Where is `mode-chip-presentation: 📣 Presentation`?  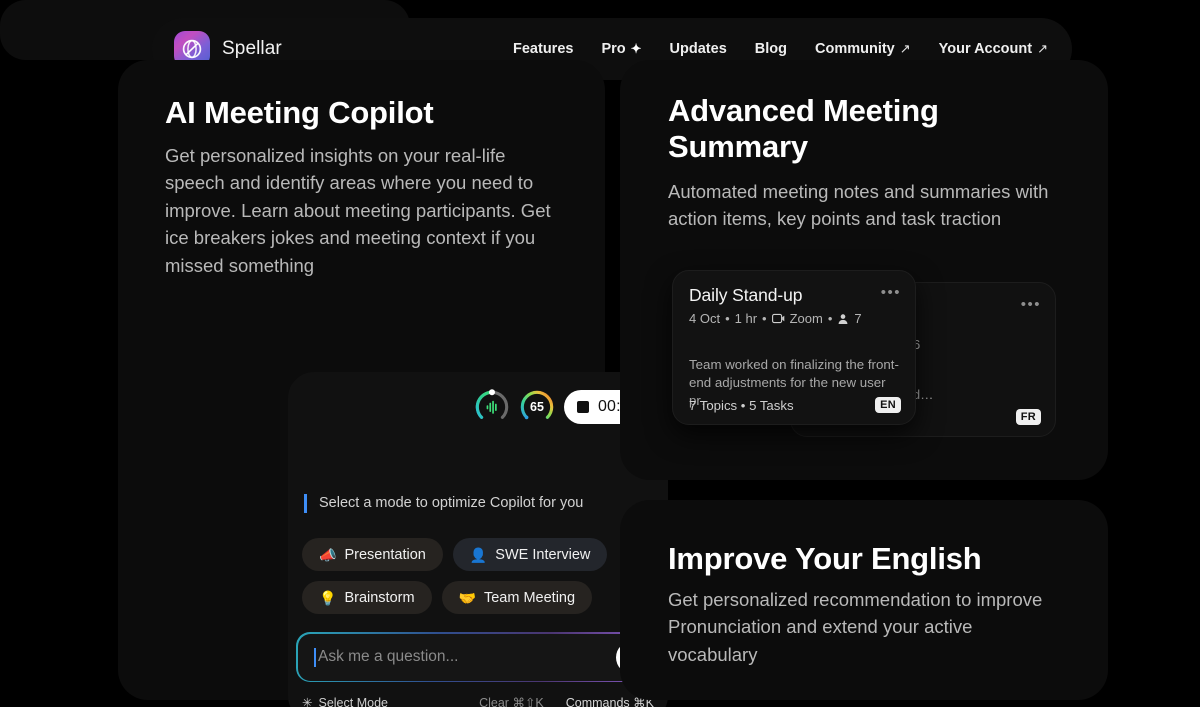
mode-chip-presentation: 📣 Presentation is located at coordinates (372, 554).